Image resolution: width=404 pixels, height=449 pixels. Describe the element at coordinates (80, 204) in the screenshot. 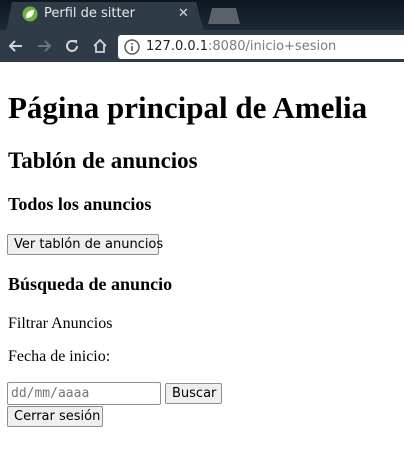

I see `all-ads-heading: Todos los anuncios` at that location.